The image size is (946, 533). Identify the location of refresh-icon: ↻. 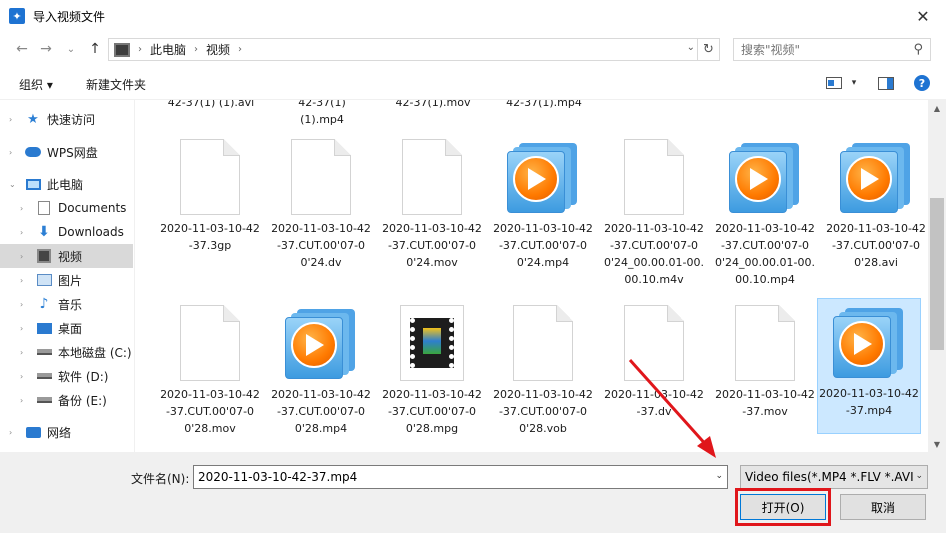
(708, 49).